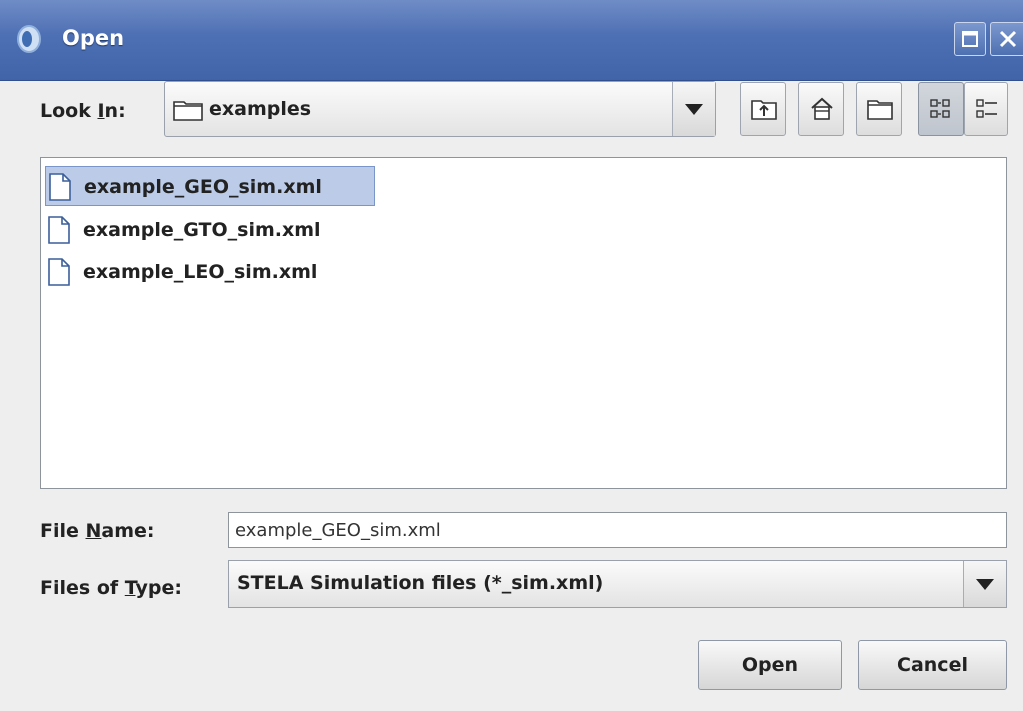 This screenshot has width=1023, height=711. What do you see at coordinates (188, 111) in the screenshot?
I see `folder-icon` at bounding box center [188, 111].